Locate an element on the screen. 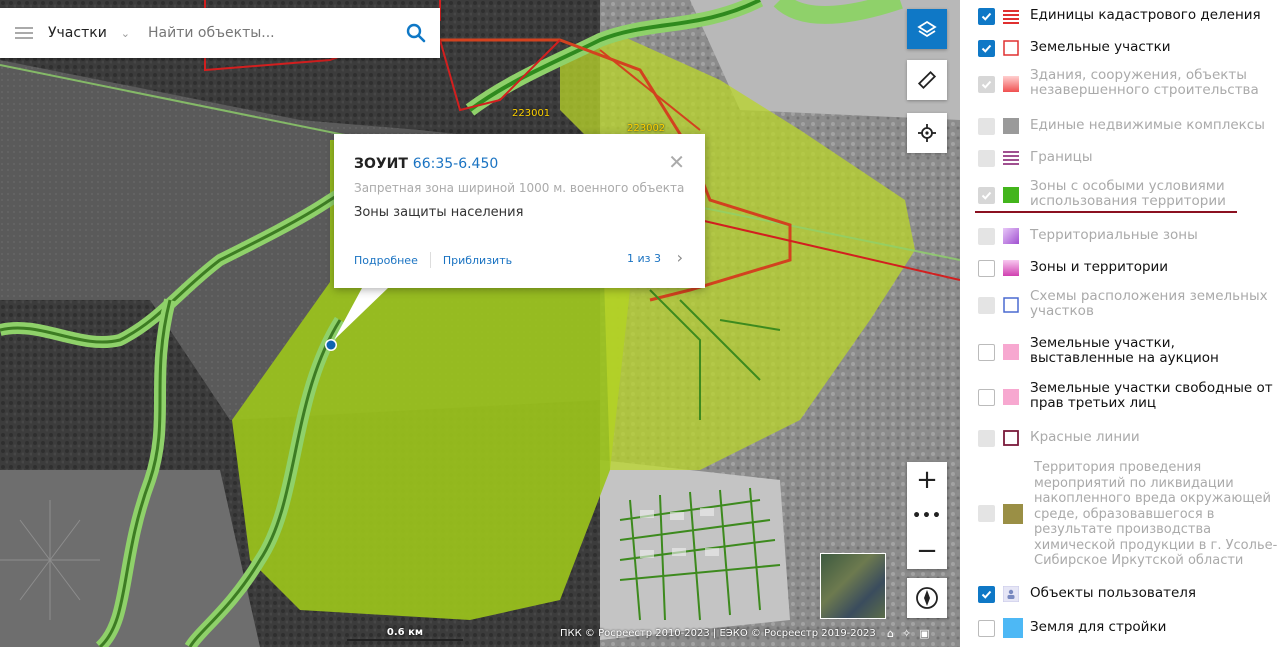  layer-item: Схемы расположения земельных участков is located at coordinates (1120, 304).